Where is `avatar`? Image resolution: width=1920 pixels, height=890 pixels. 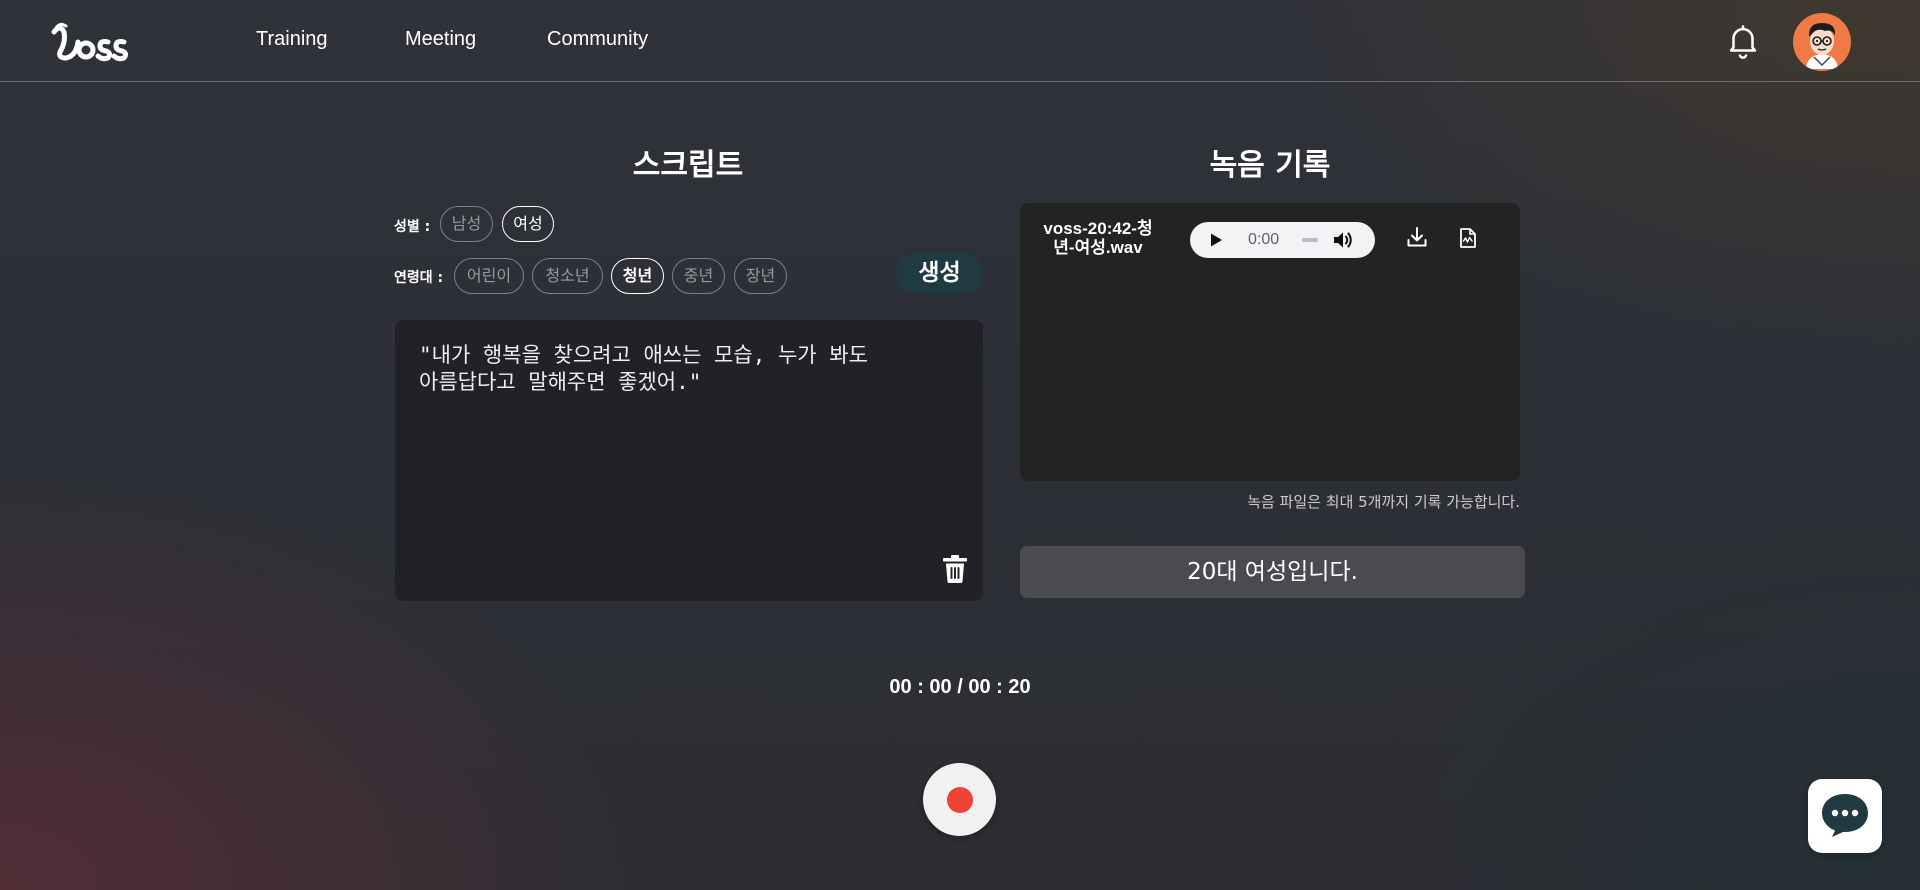 avatar is located at coordinates (1822, 42).